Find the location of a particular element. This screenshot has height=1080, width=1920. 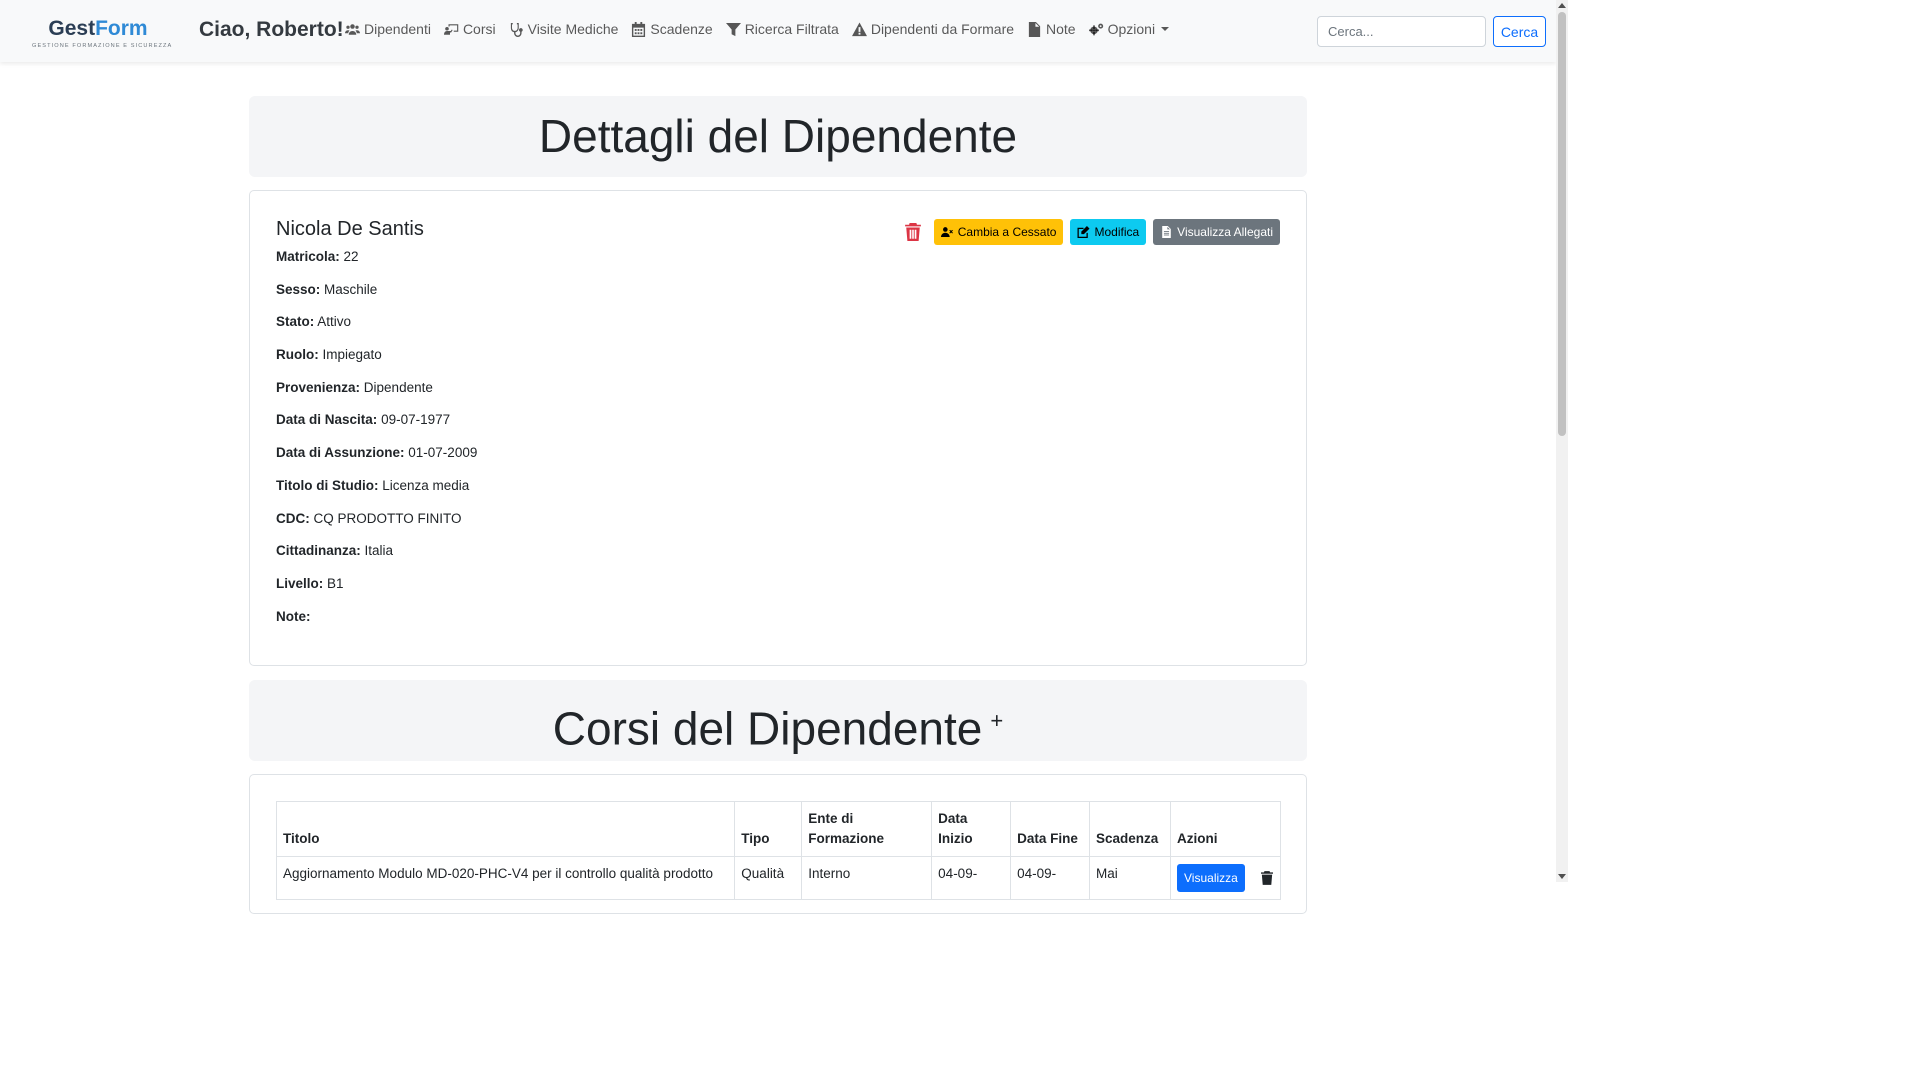

field-cdc: CDC: CQ PRODOTTO FINITO is located at coordinates (376, 527).